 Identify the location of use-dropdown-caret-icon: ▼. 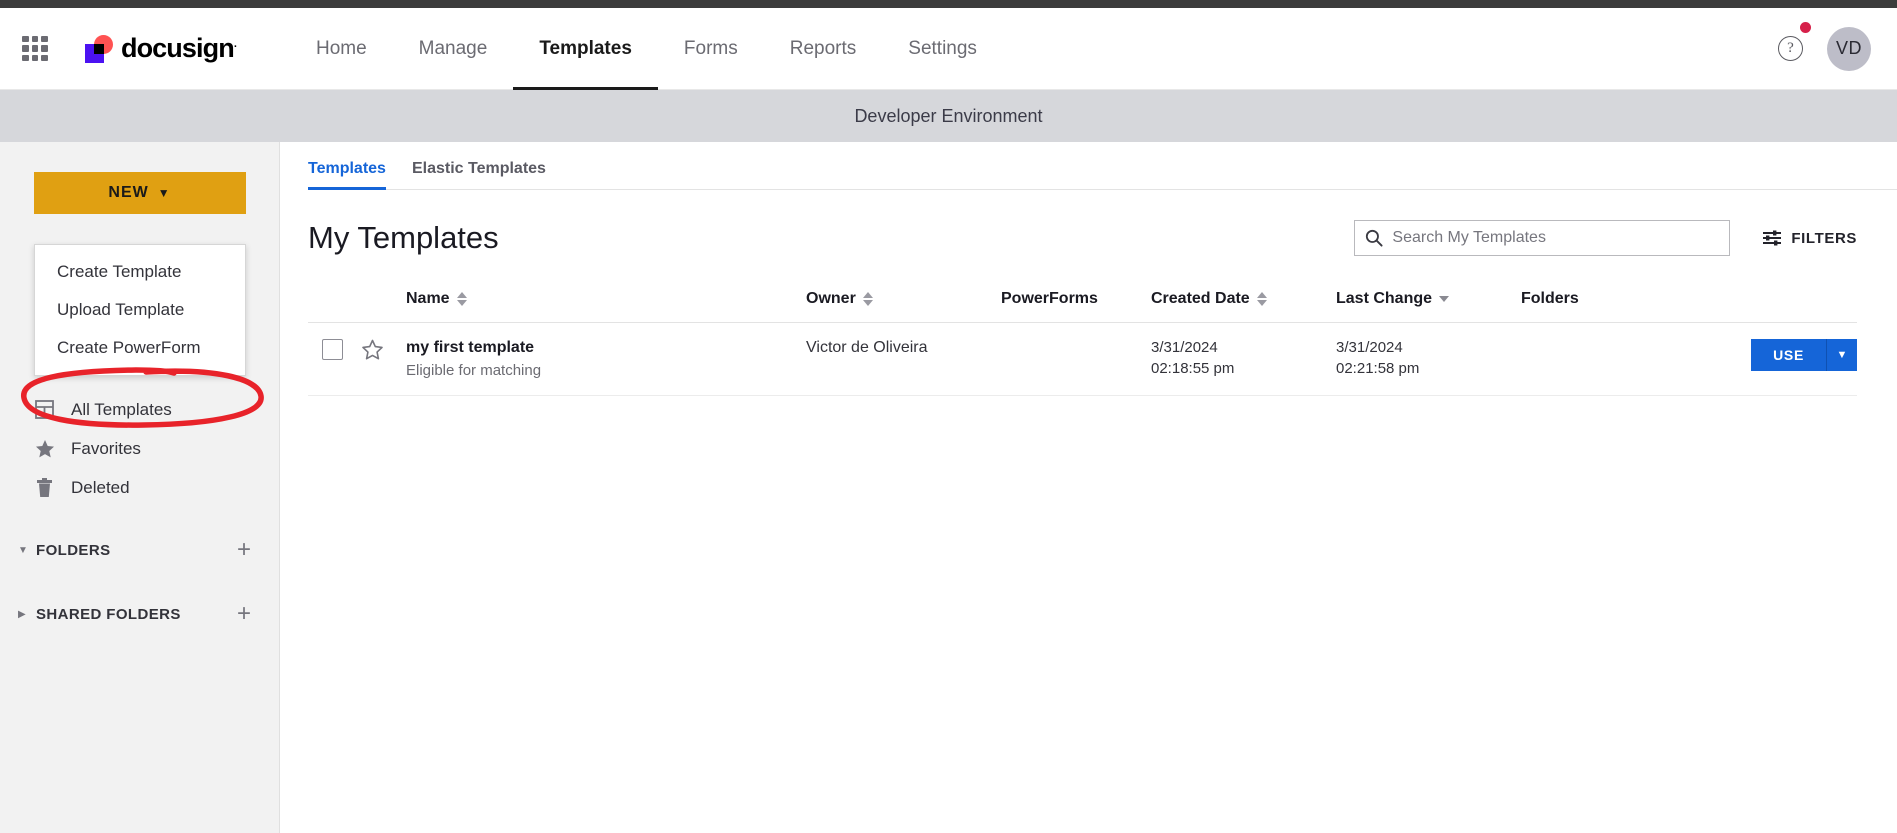
(1842, 355).